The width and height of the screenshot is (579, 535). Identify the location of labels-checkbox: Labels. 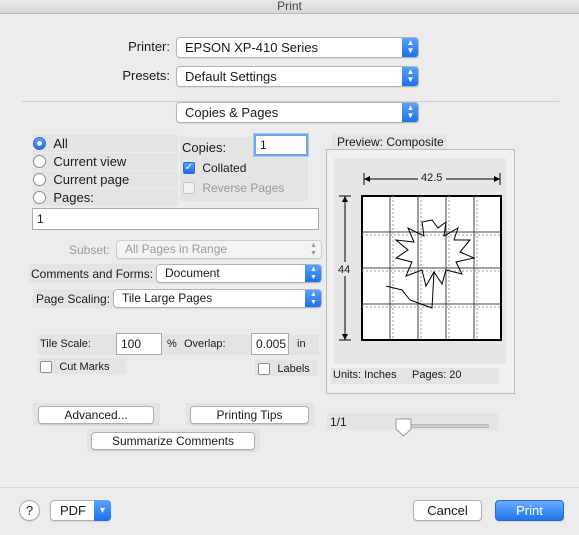
(284, 368).